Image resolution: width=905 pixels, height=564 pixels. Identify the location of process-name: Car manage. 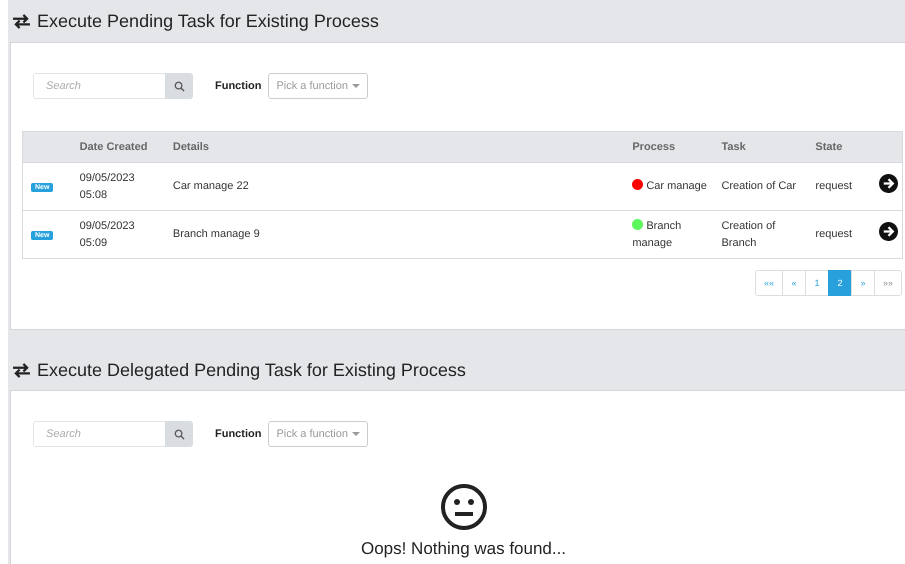
(676, 186).